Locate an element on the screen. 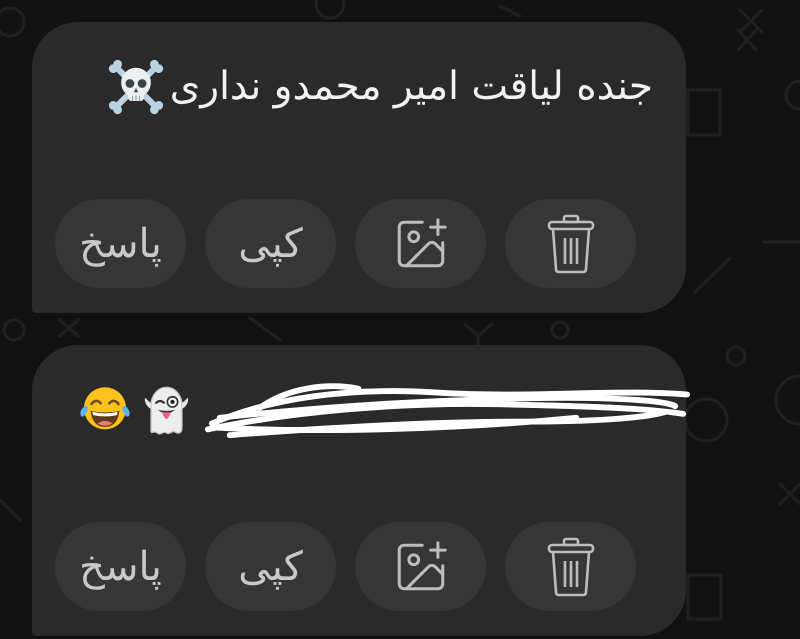 Image resolution: width=800 pixels, height=639 pixels. message-text: جنده لیاقت امیر محمدو نداری is located at coordinates (411, 86).